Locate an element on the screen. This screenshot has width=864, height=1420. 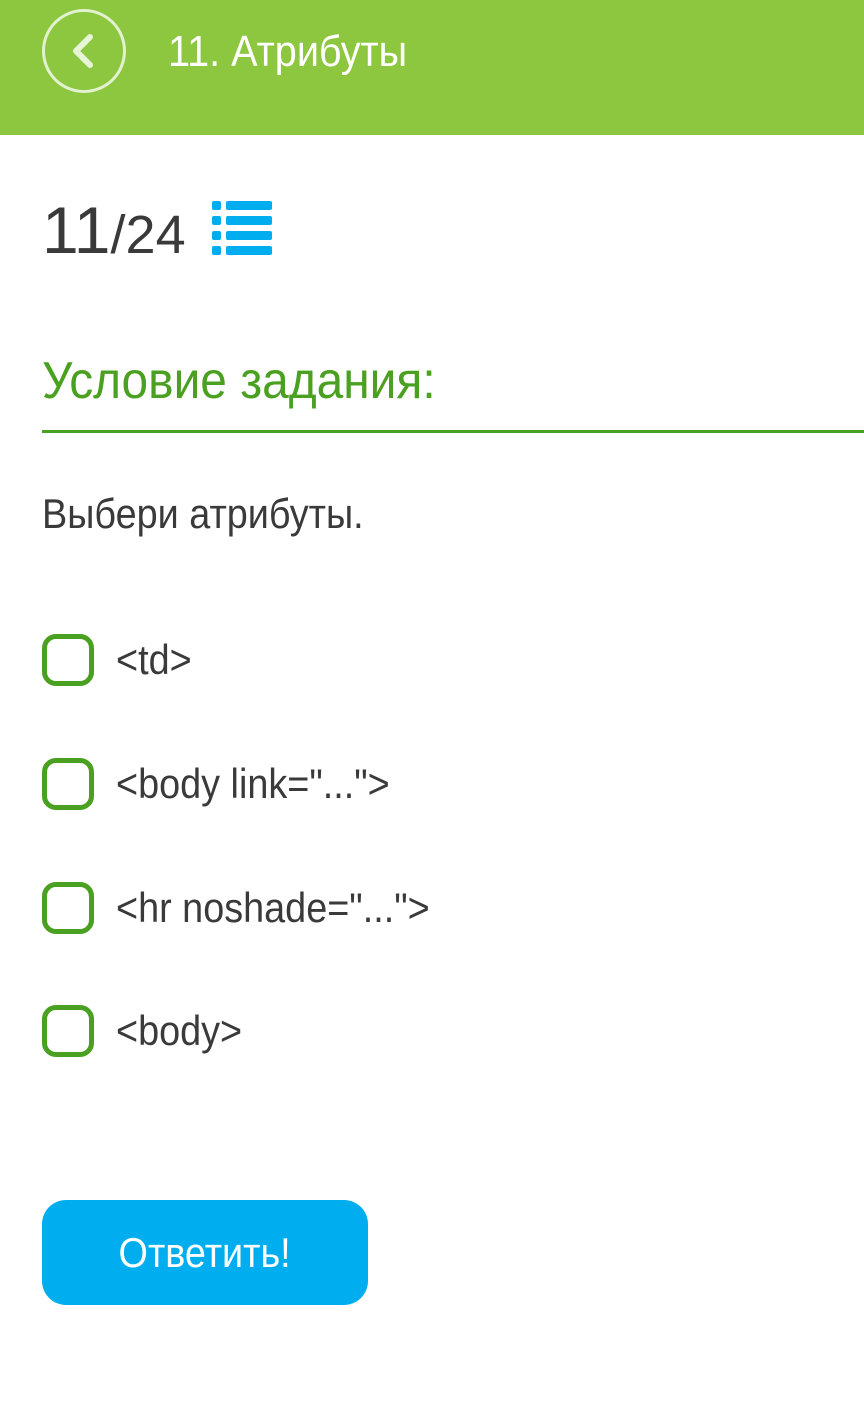
answer-option: <body> is located at coordinates (149, 1031).